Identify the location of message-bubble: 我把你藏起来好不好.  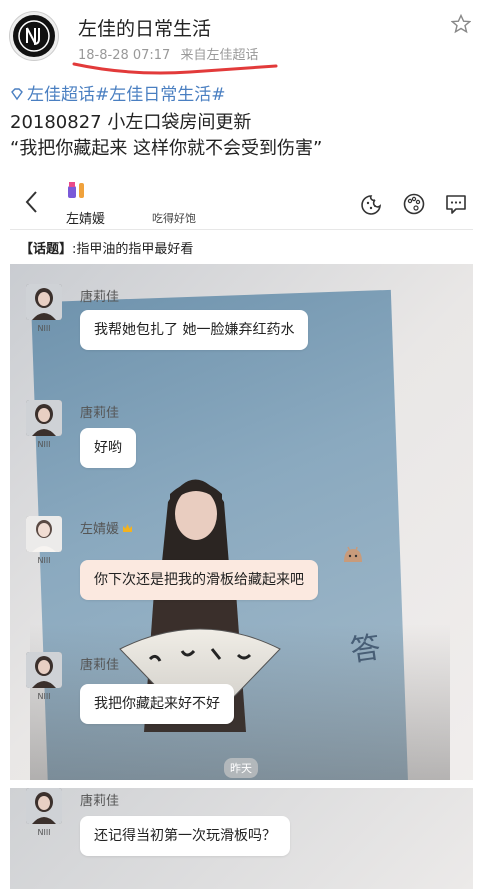
(157, 704).